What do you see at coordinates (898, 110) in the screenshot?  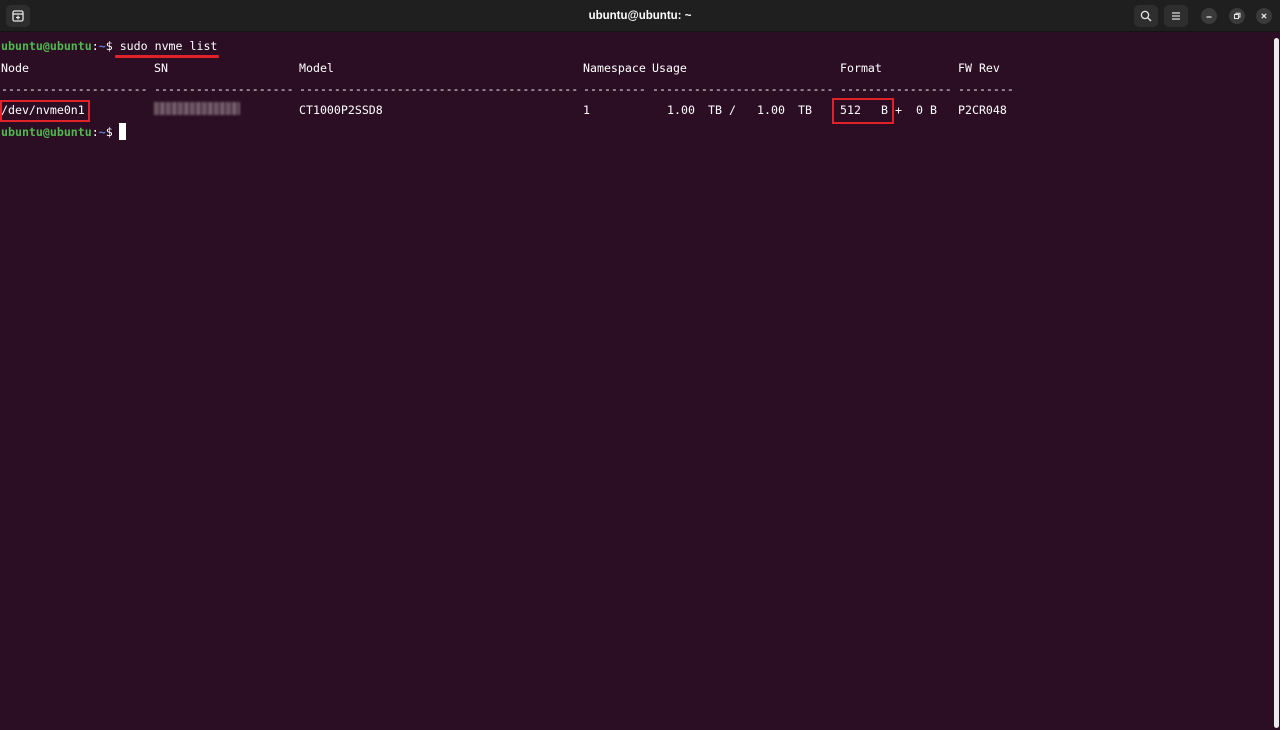 I see `row-format-plus: +` at bounding box center [898, 110].